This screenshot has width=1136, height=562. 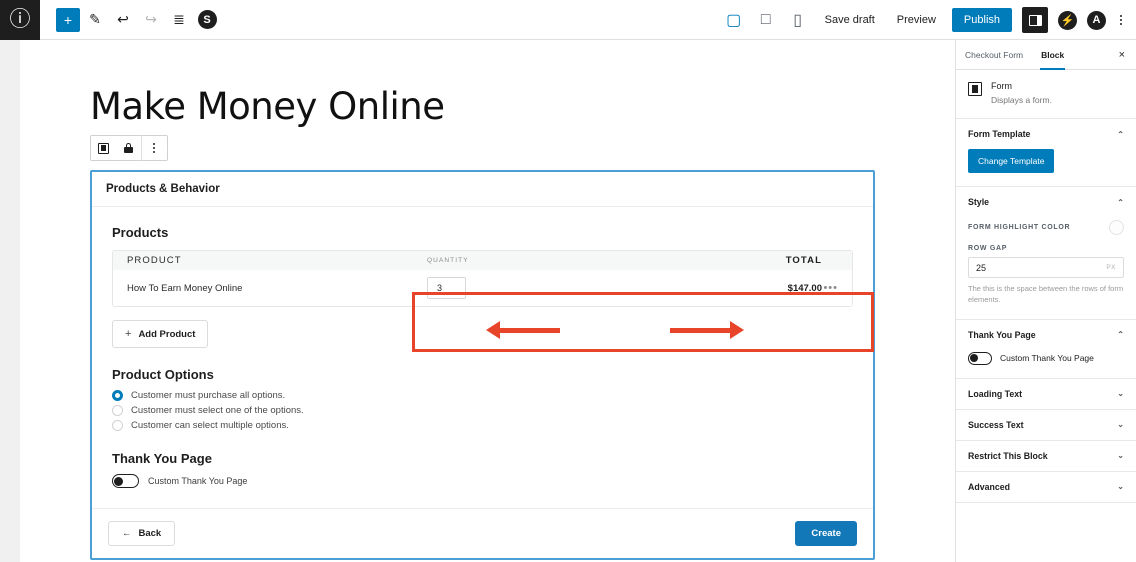 I want to click on page-title: Make Money Online, so click(x=522, y=106).